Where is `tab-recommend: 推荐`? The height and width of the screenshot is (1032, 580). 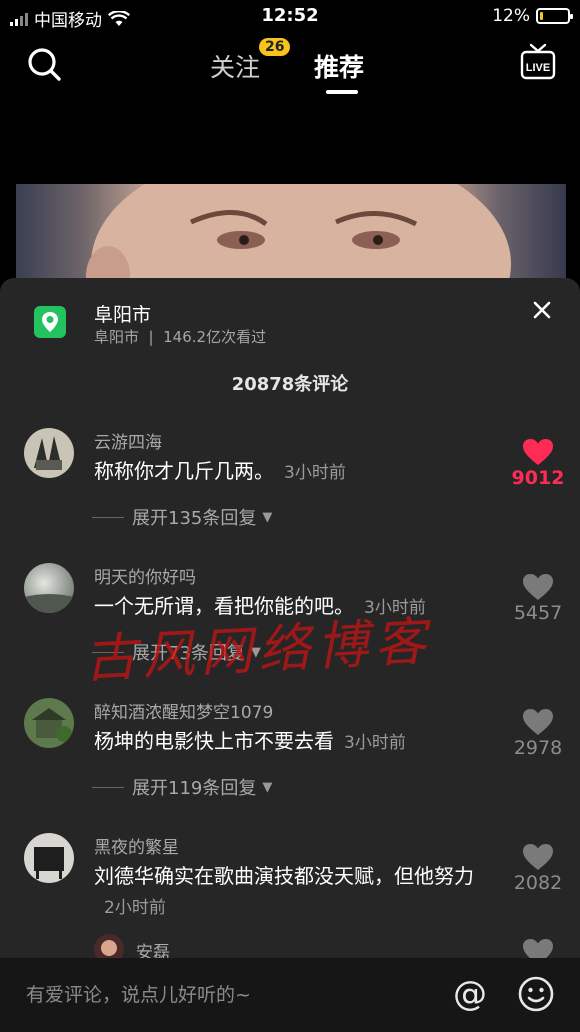
tab-recommend: 推荐 is located at coordinates (339, 66).